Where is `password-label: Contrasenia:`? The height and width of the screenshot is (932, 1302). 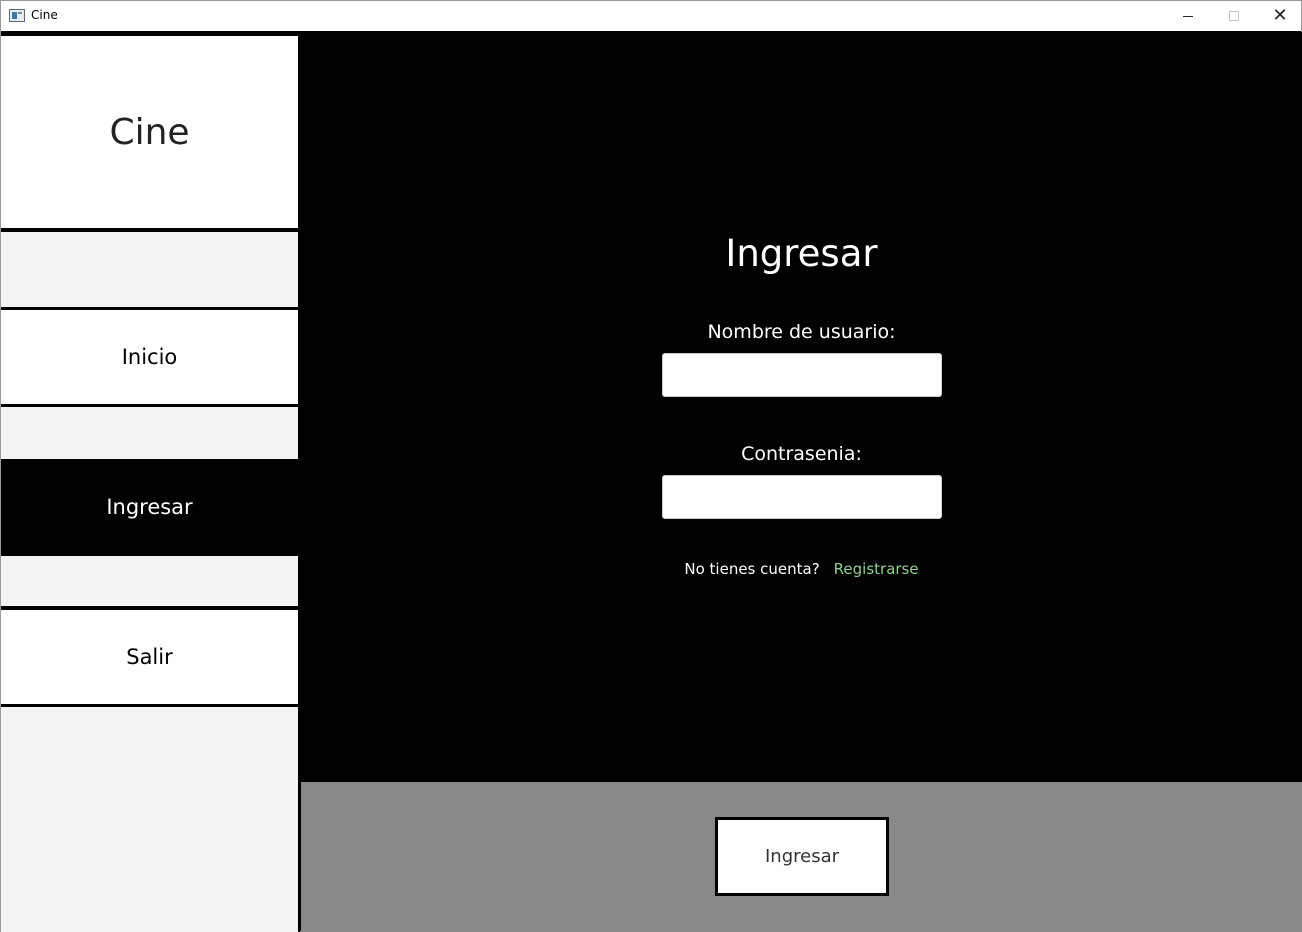
password-label: Contrasenia: is located at coordinates (801, 454).